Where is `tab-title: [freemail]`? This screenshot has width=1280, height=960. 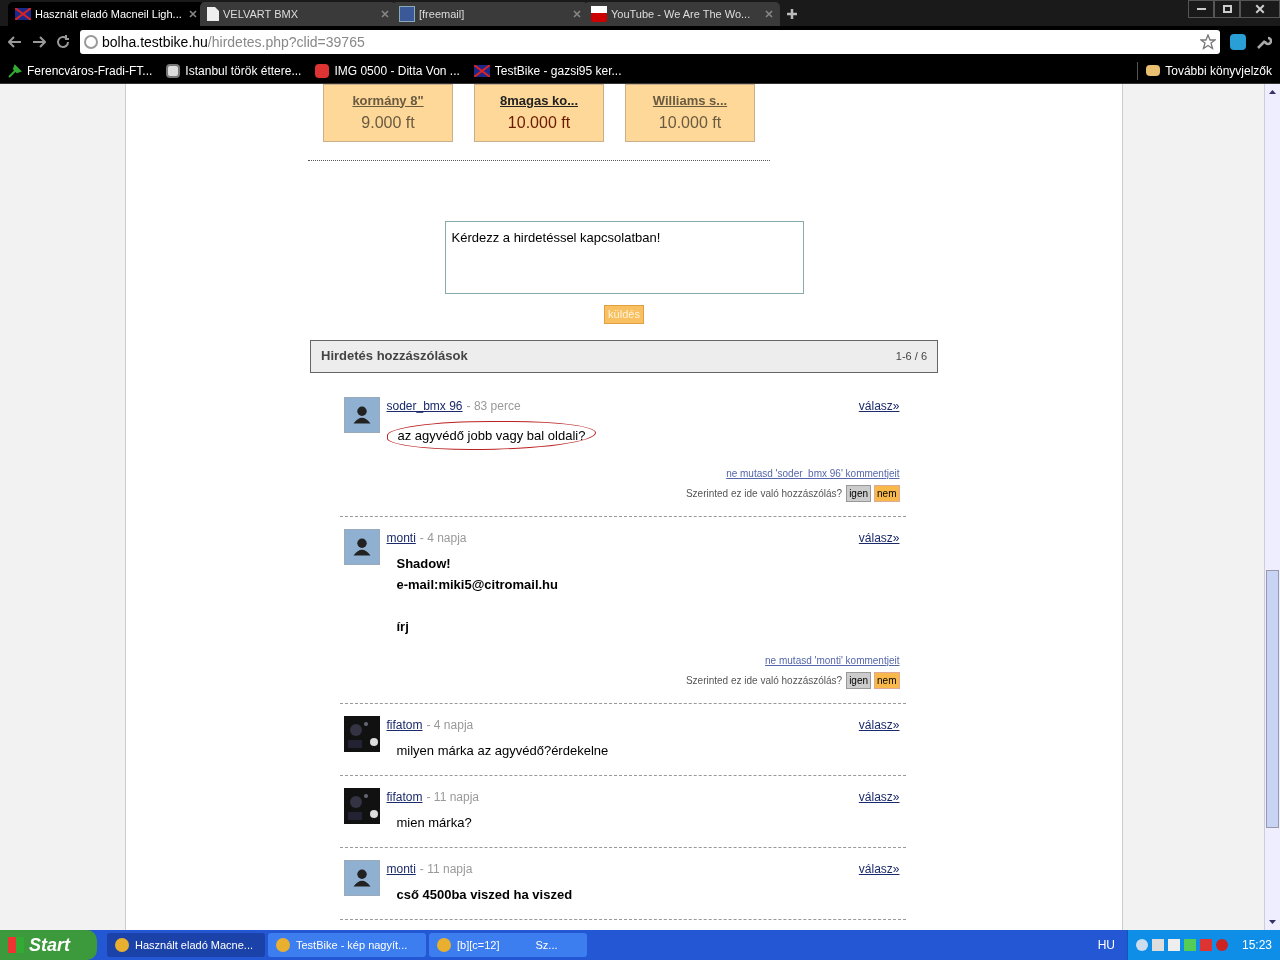
tab-title: [freemail] is located at coordinates (442, 14).